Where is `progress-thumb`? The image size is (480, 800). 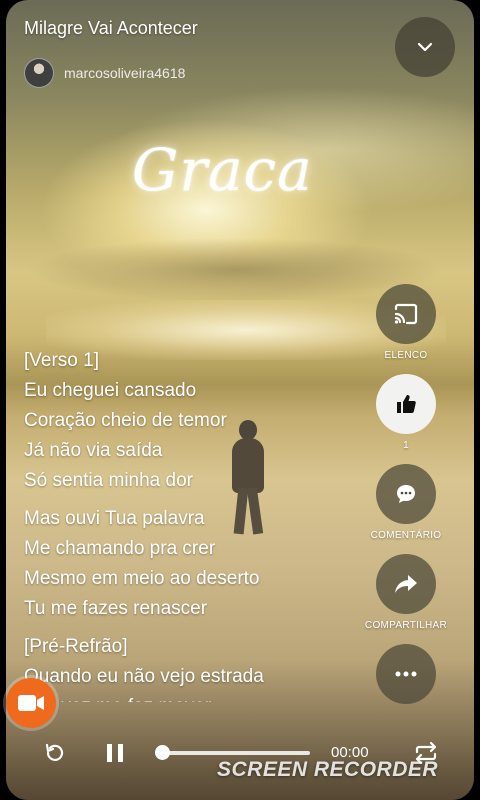 progress-thumb is located at coordinates (162, 752).